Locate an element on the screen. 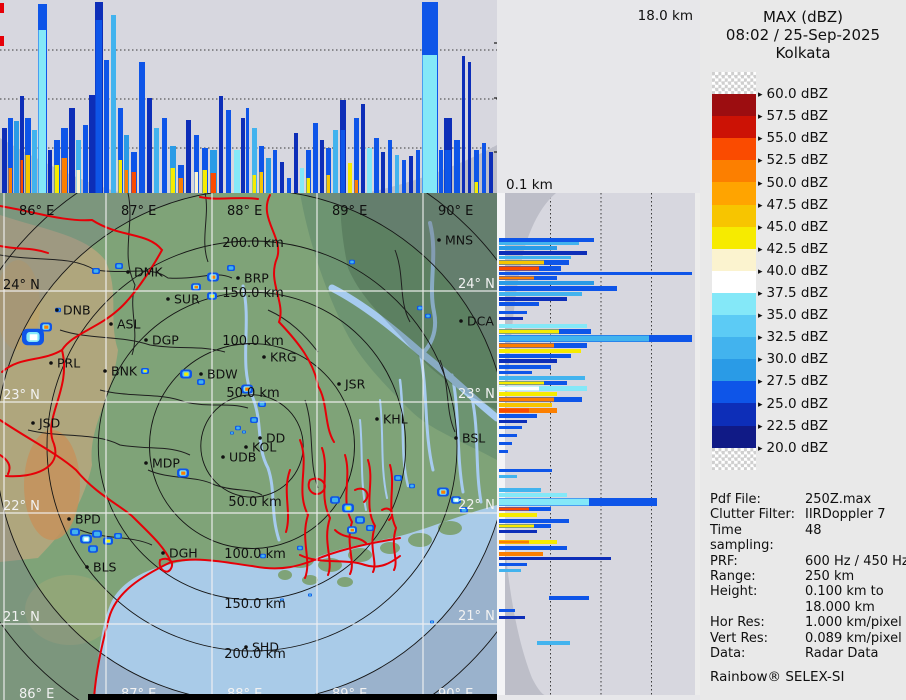  ring-labels-bottom-item: 150.0 km is located at coordinates (255, 604).